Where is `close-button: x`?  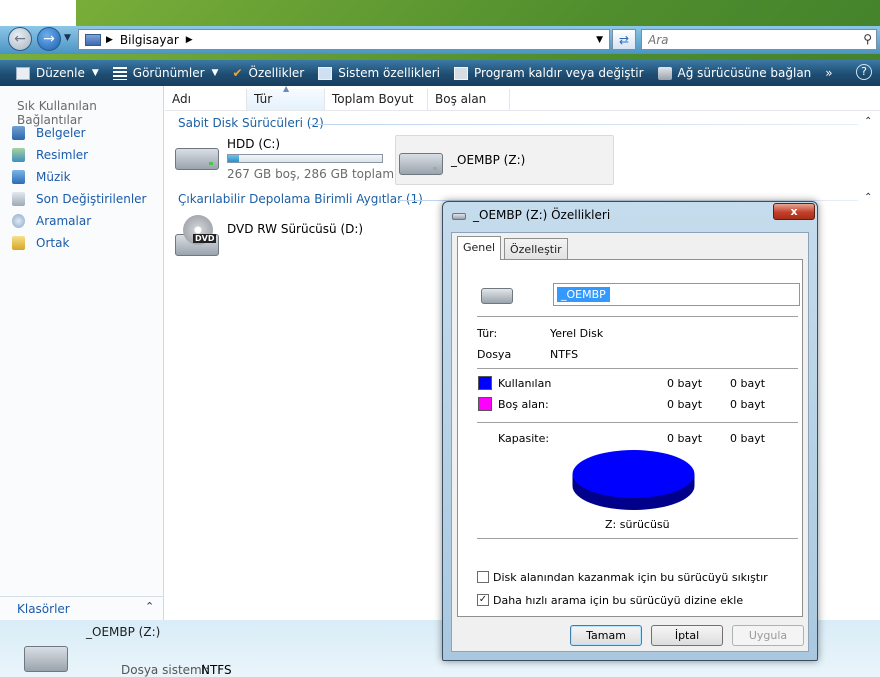 close-button: x is located at coordinates (794, 211).